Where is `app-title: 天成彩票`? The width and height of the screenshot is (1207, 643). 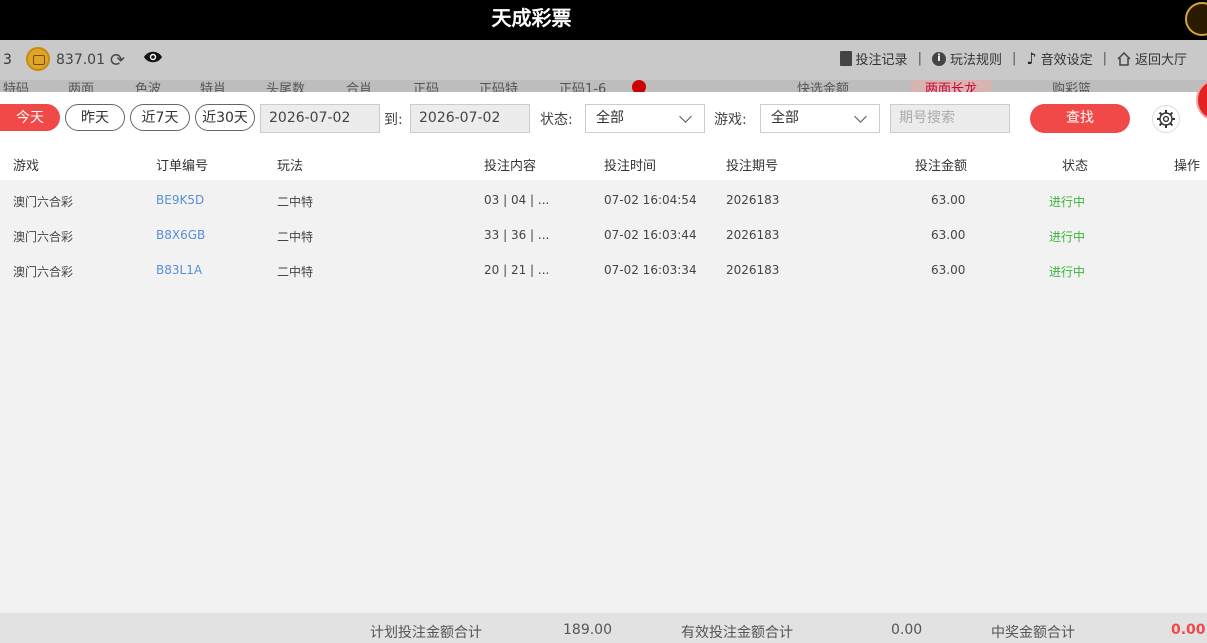 app-title: 天成彩票 is located at coordinates (531, 18).